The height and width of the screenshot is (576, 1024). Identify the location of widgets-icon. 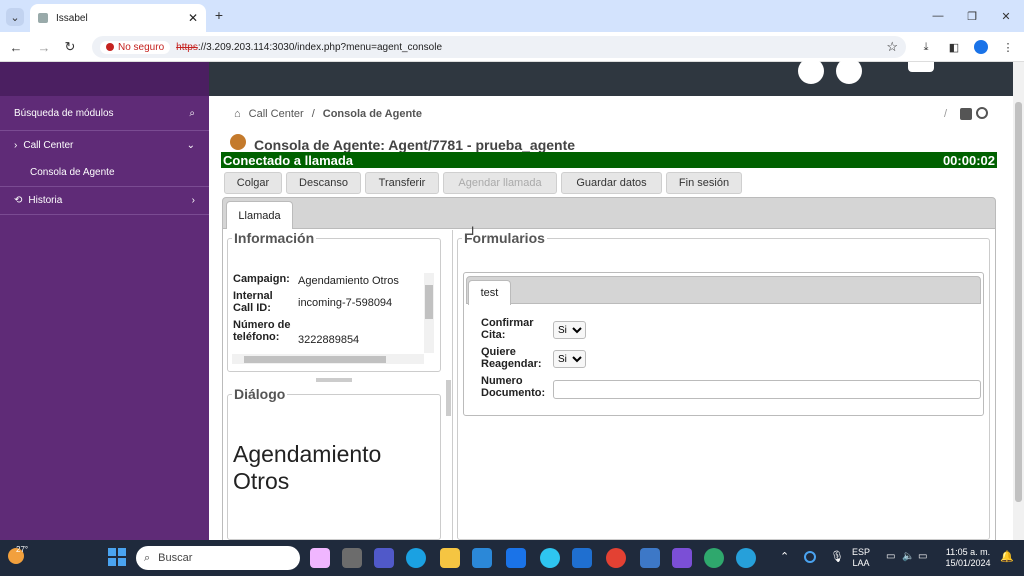
(320, 558).